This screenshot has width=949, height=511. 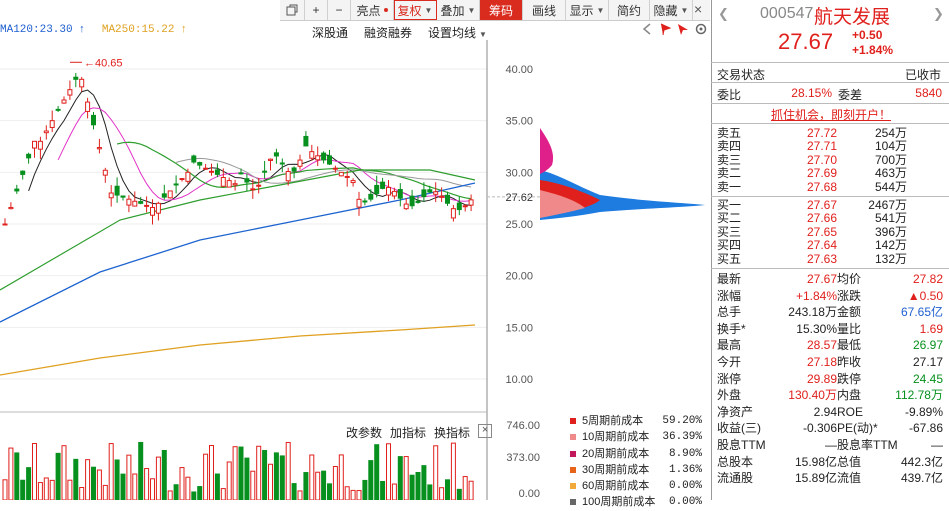 What do you see at coordinates (821, 245) in the screenshot?
I see `bids-price: 27.64` at bounding box center [821, 245].